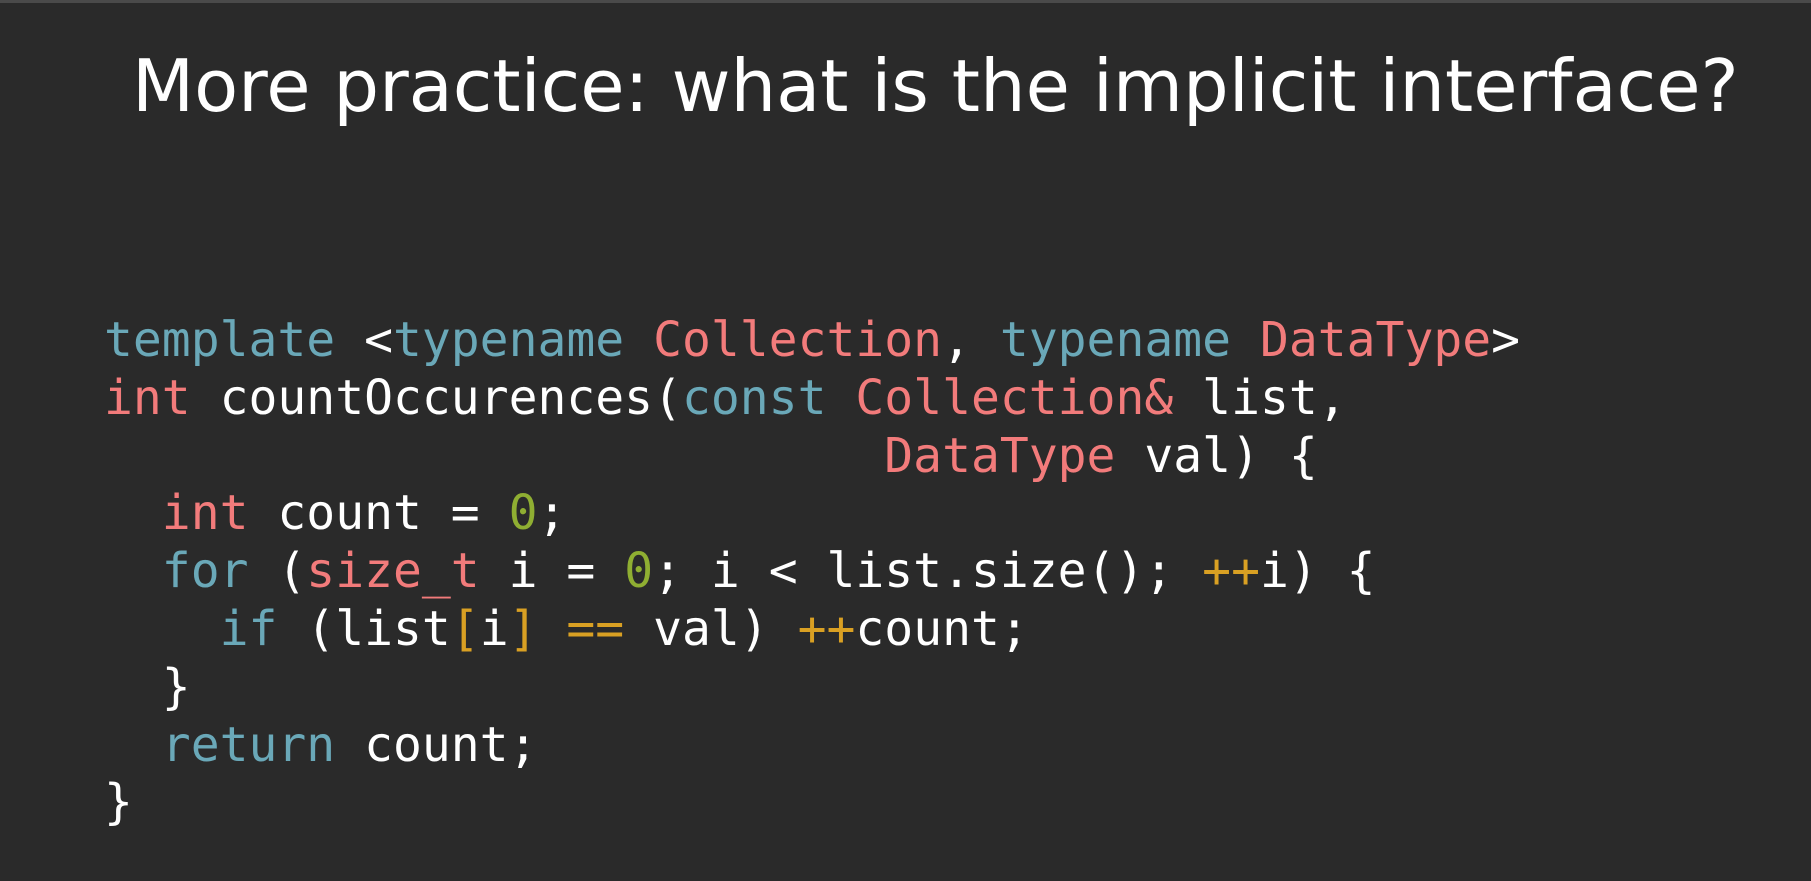 This screenshot has height=881, width=1811. What do you see at coordinates (1317, 571) in the screenshot?
I see `code-token: i) {` at bounding box center [1317, 571].